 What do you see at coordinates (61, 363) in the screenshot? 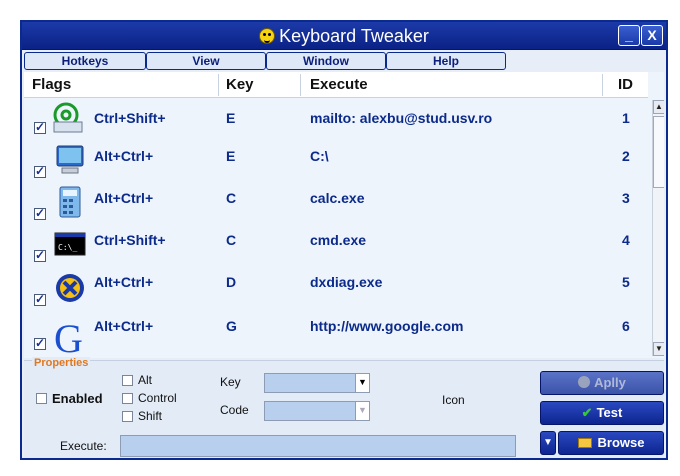
I see `properties-title: Properties` at bounding box center [61, 363].